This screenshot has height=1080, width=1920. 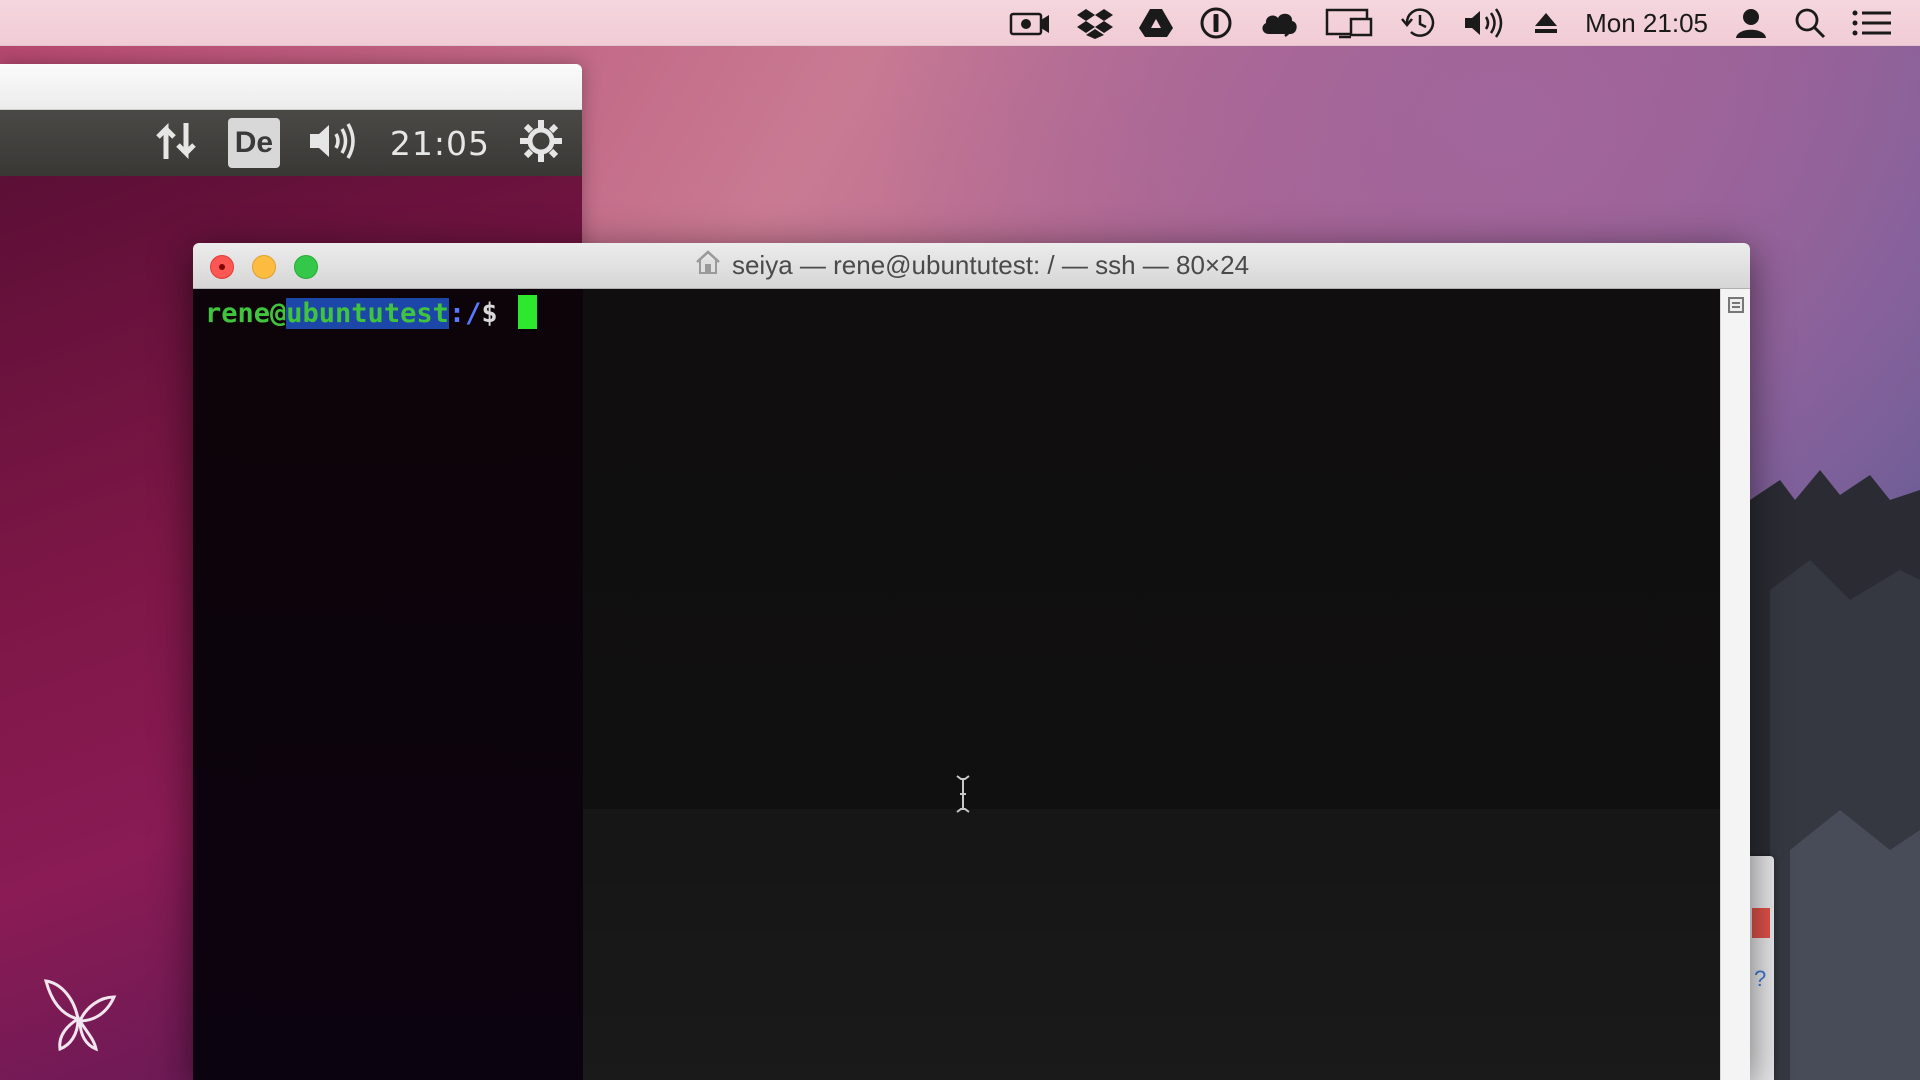 What do you see at coordinates (1419, 23) in the screenshot?
I see `time-machine-icon` at bounding box center [1419, 23].